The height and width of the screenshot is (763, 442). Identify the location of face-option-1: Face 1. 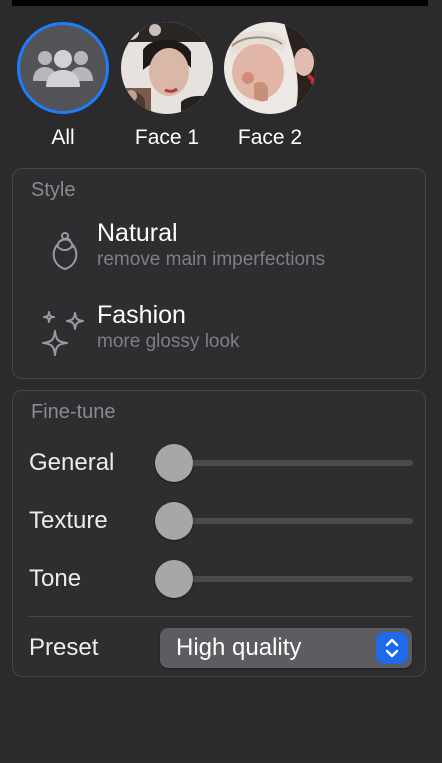
(167, 86).